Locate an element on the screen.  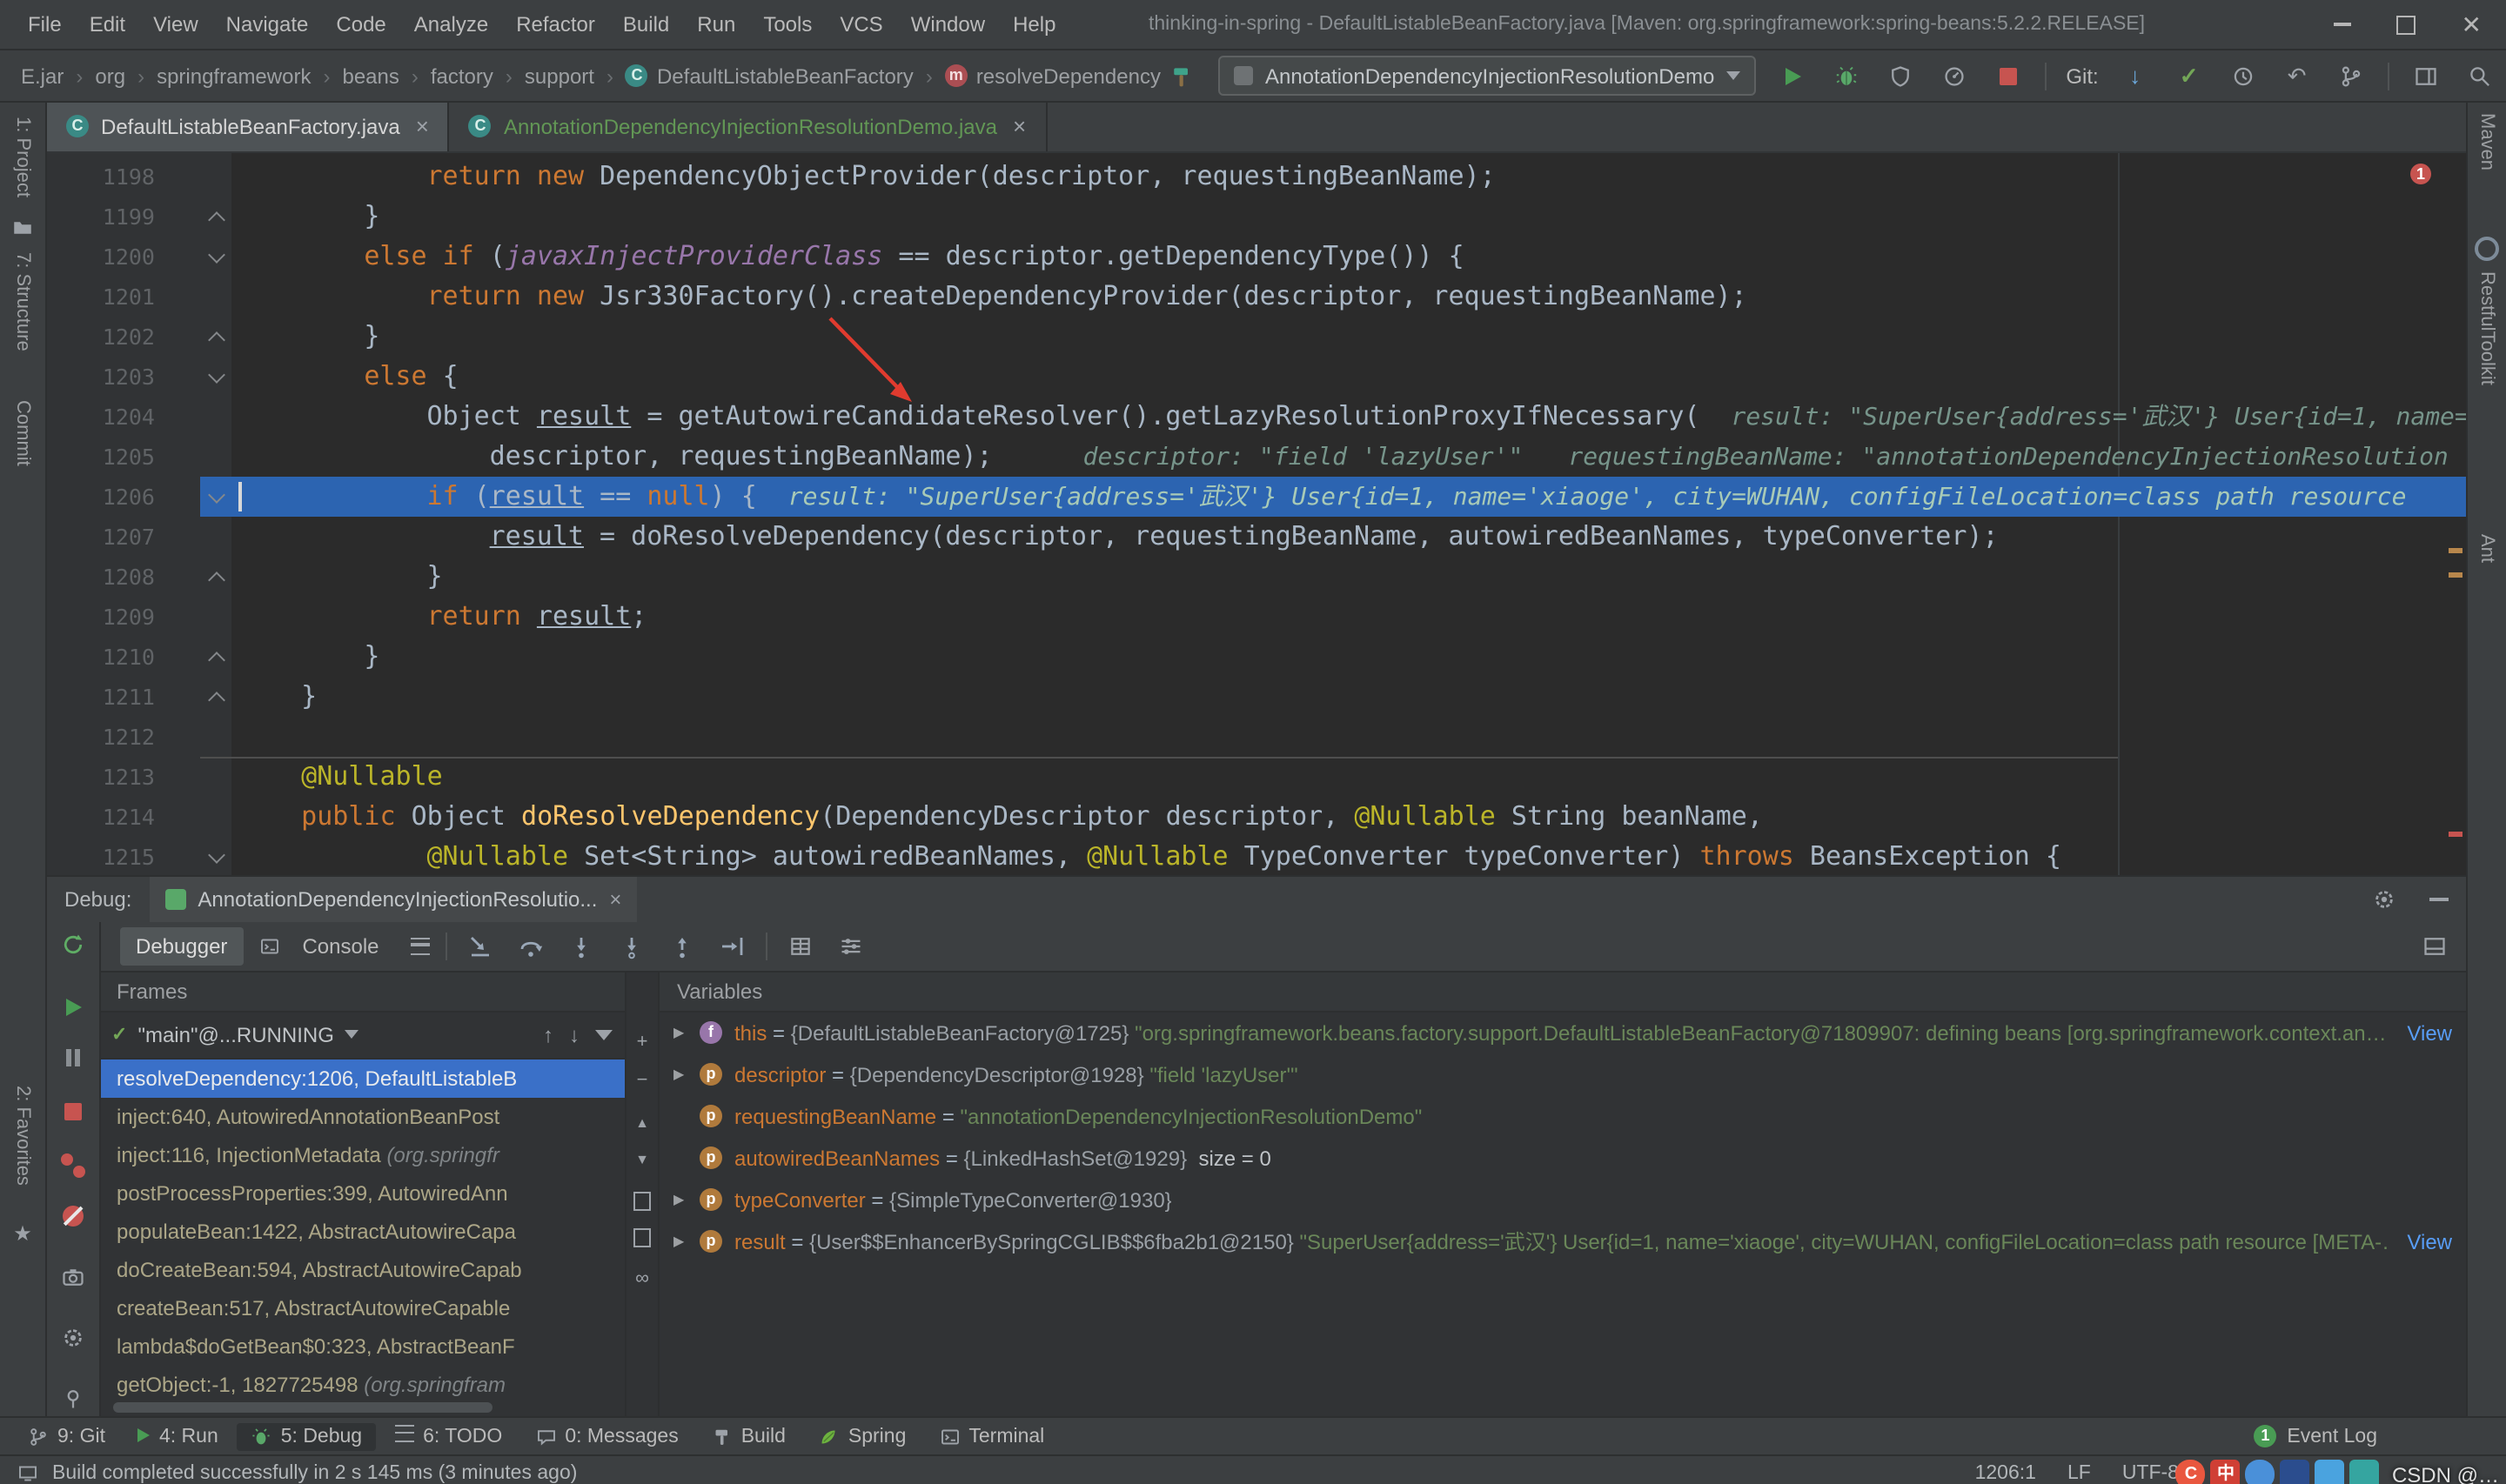
menu-view: View is located at coordinates (175, 24).